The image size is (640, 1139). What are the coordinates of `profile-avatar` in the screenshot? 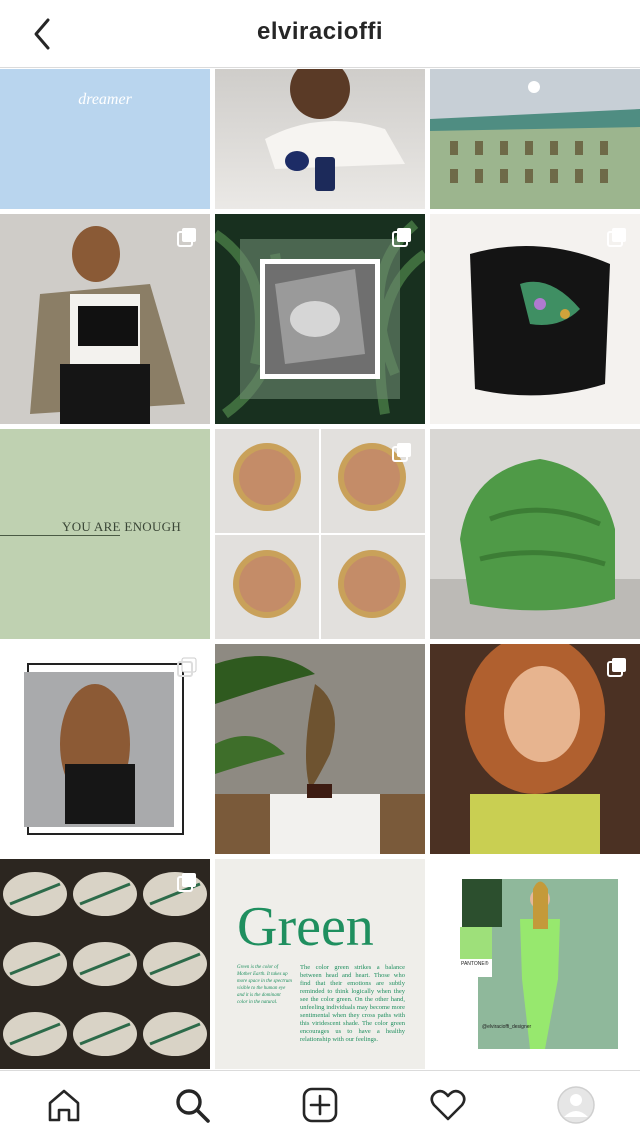 It's located at (576, 1105).